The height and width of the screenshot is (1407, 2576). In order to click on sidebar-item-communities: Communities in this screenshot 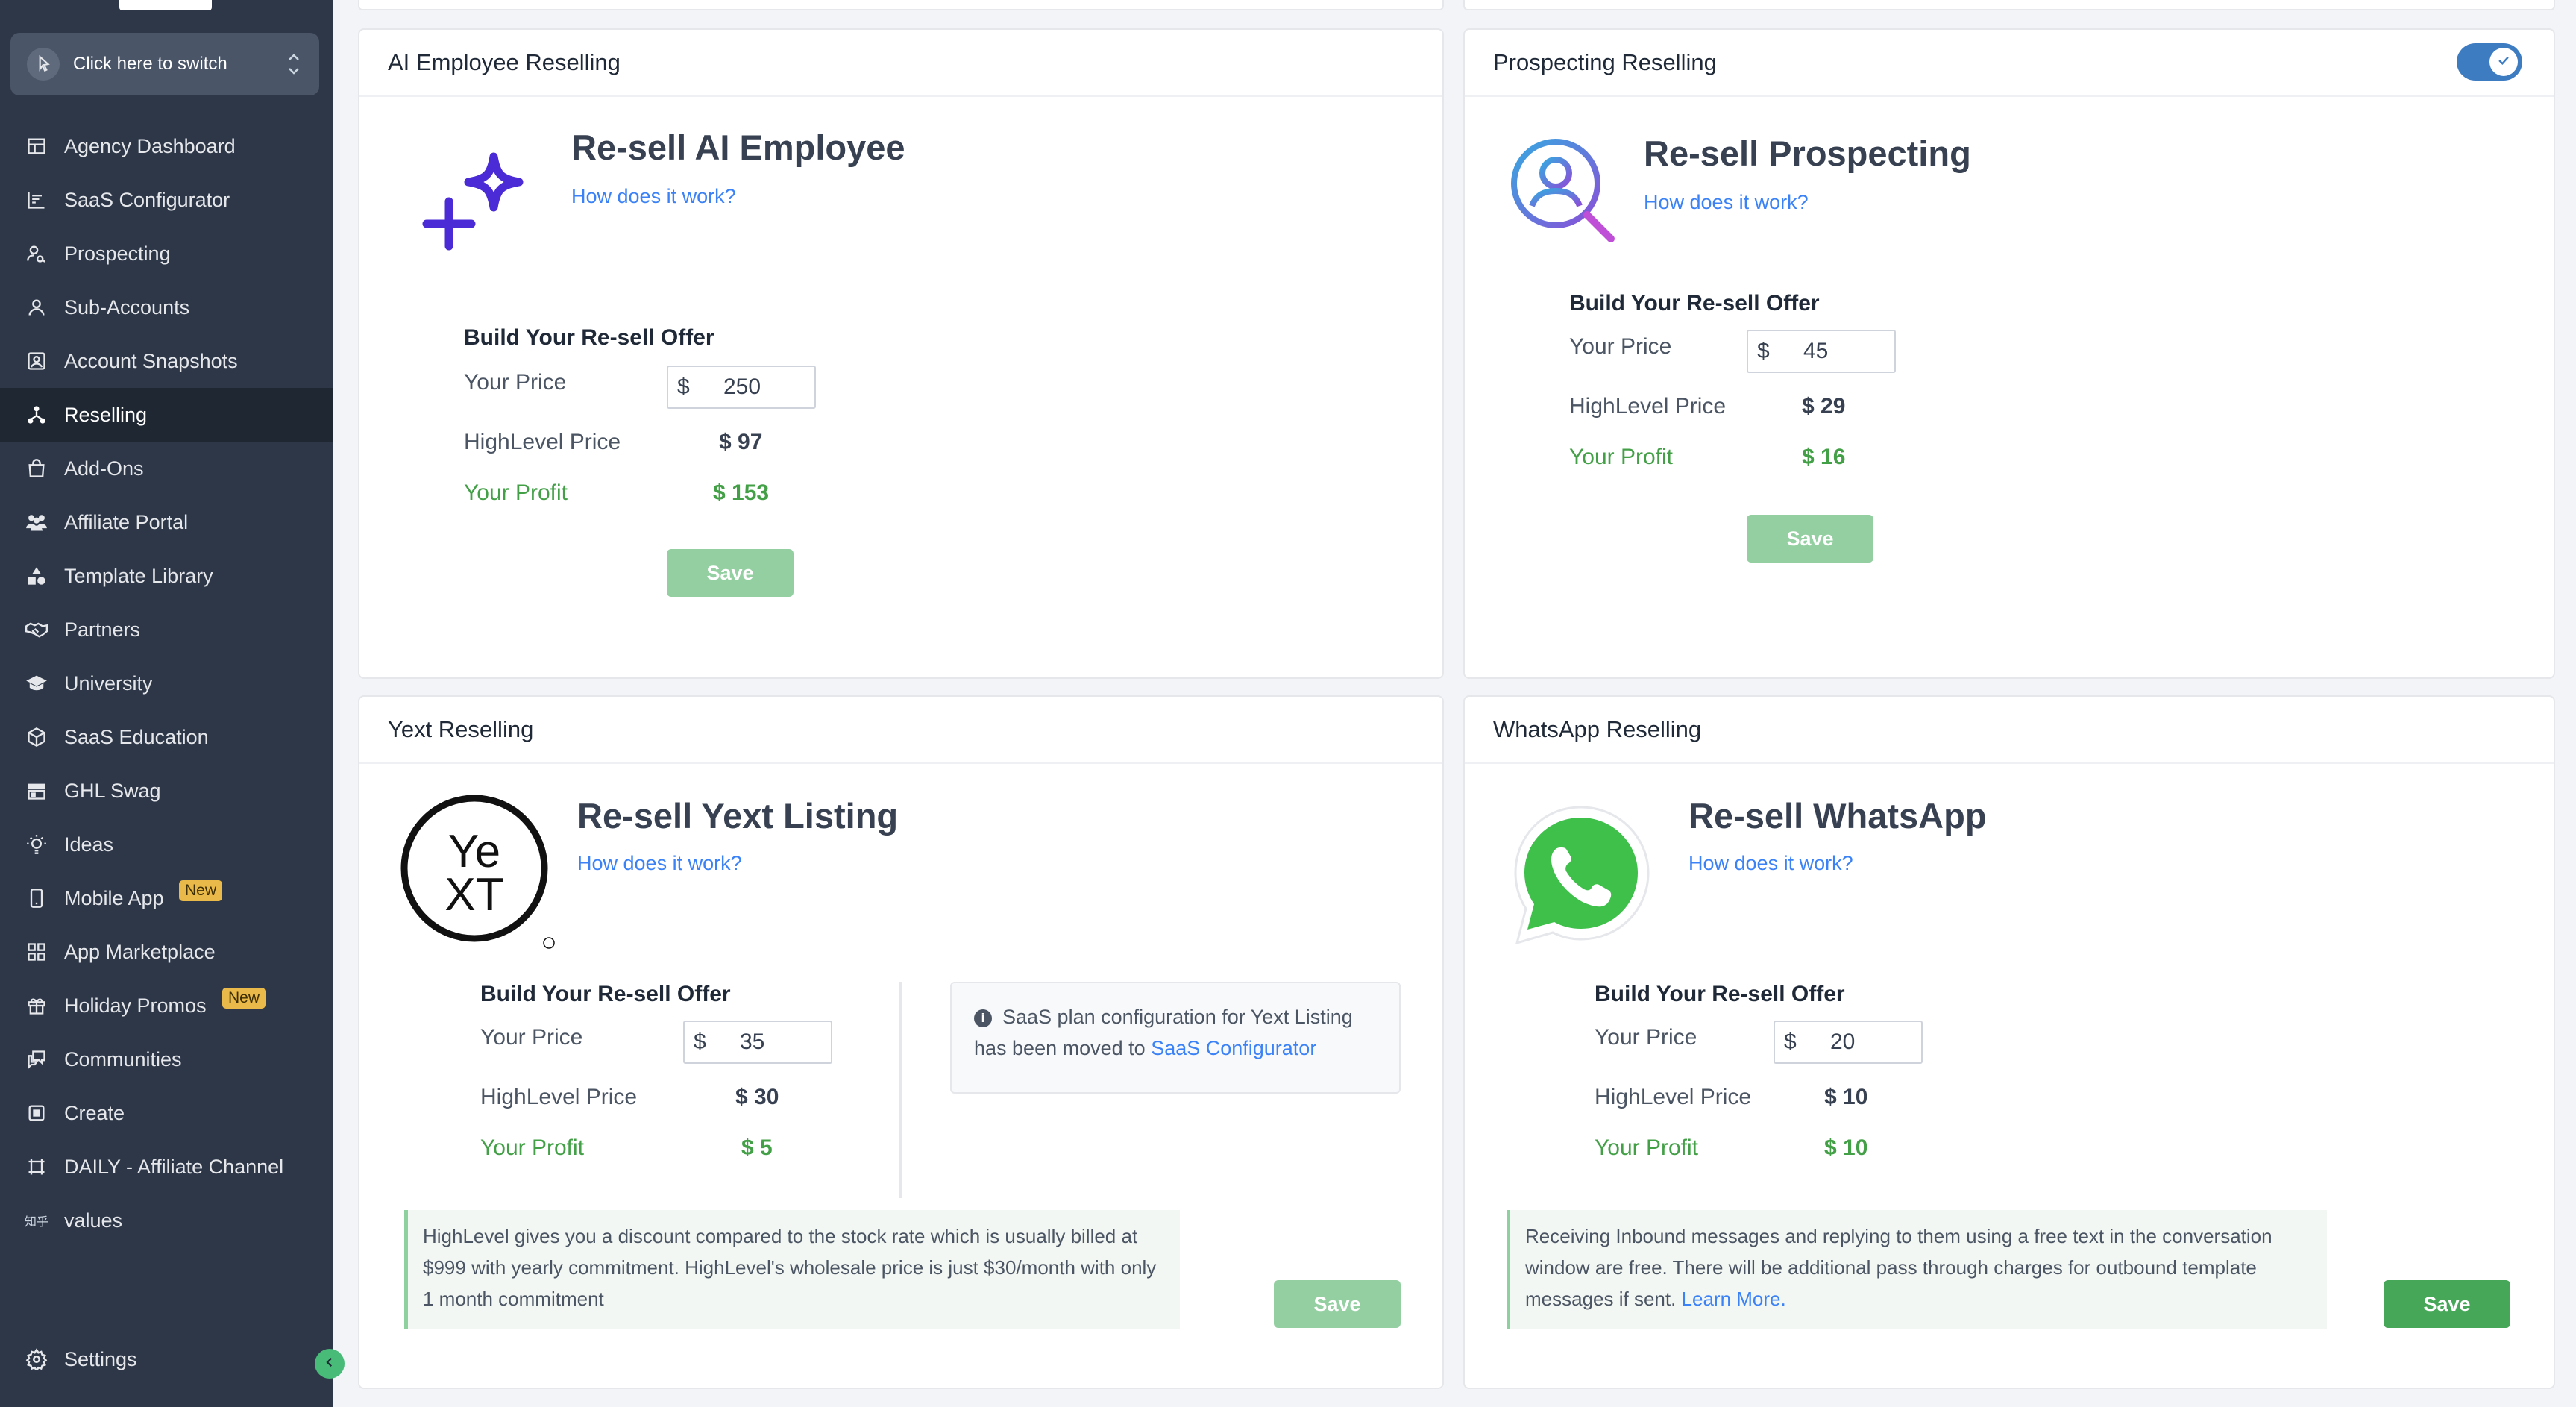, I will do `click(167, 1059)`.